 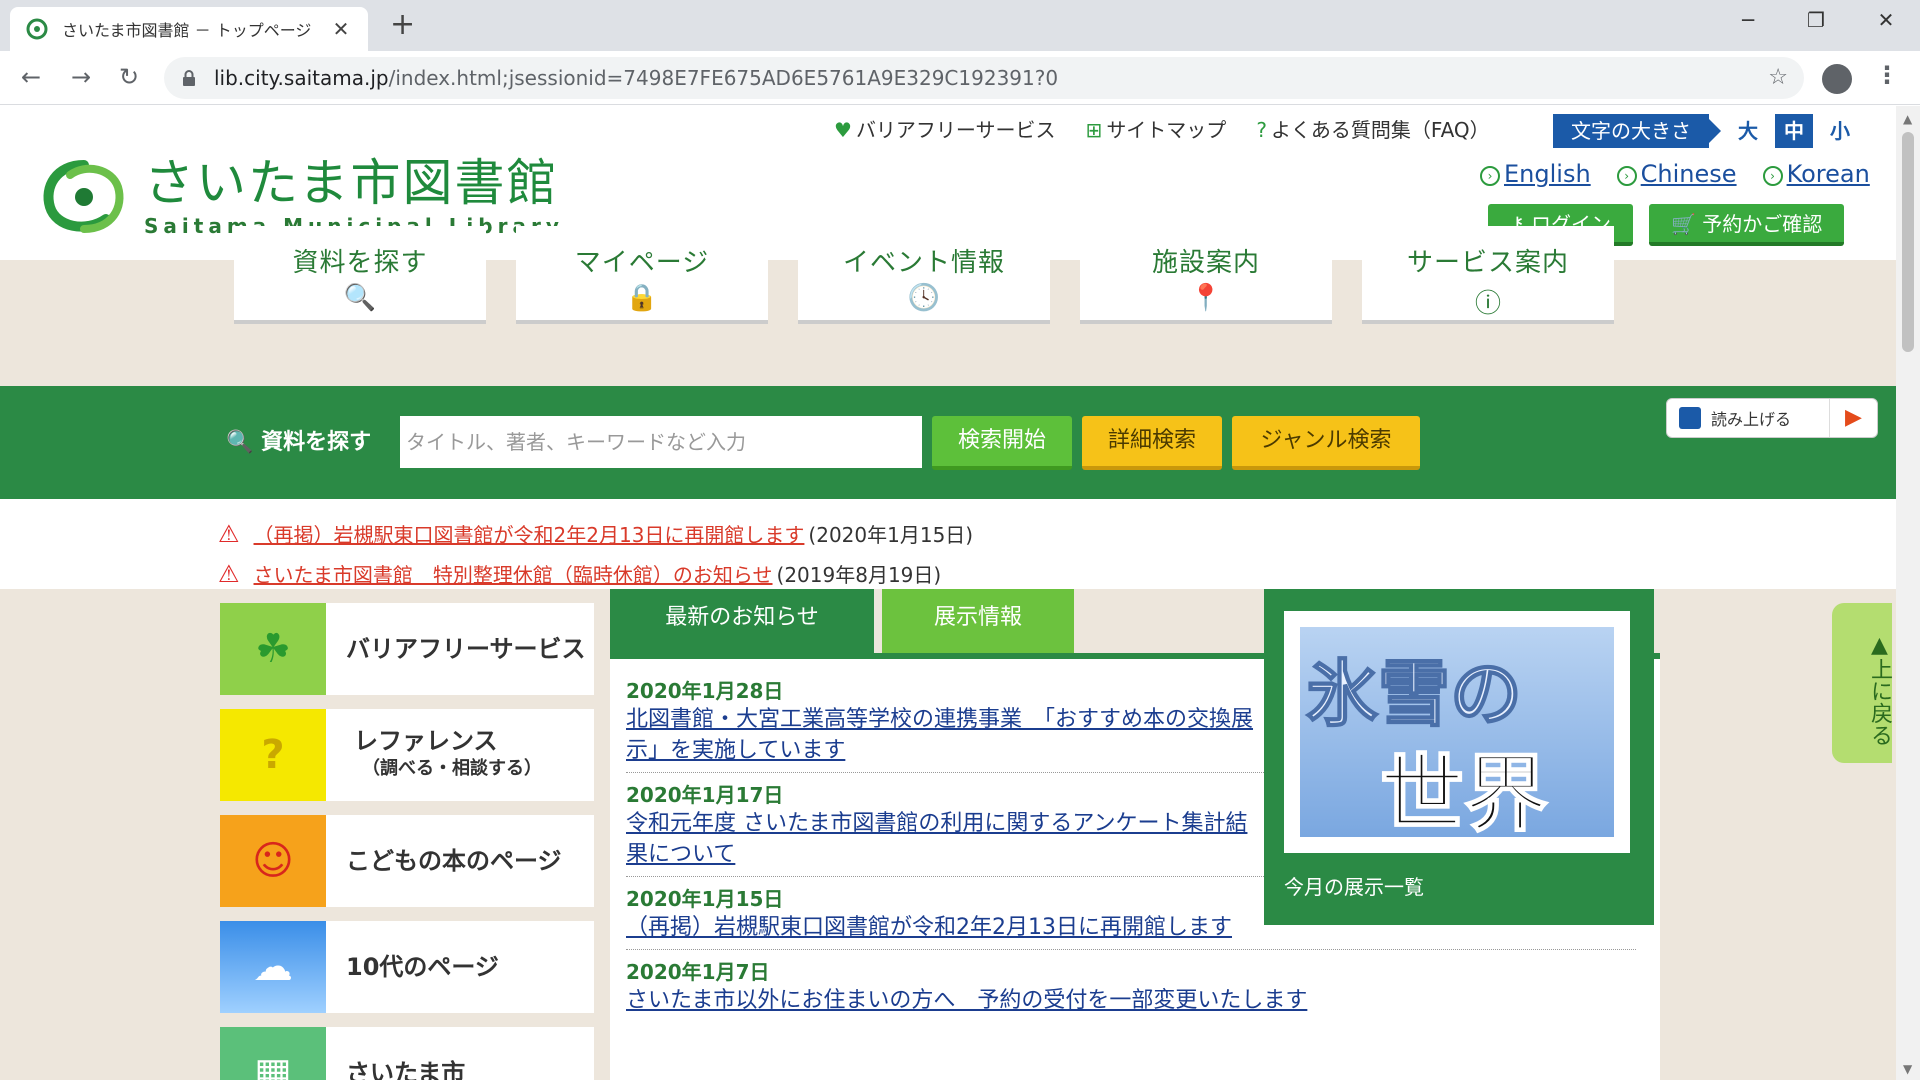 I want to click on nav-my-page: マイページ 🔒, so click(x=642, y=275).